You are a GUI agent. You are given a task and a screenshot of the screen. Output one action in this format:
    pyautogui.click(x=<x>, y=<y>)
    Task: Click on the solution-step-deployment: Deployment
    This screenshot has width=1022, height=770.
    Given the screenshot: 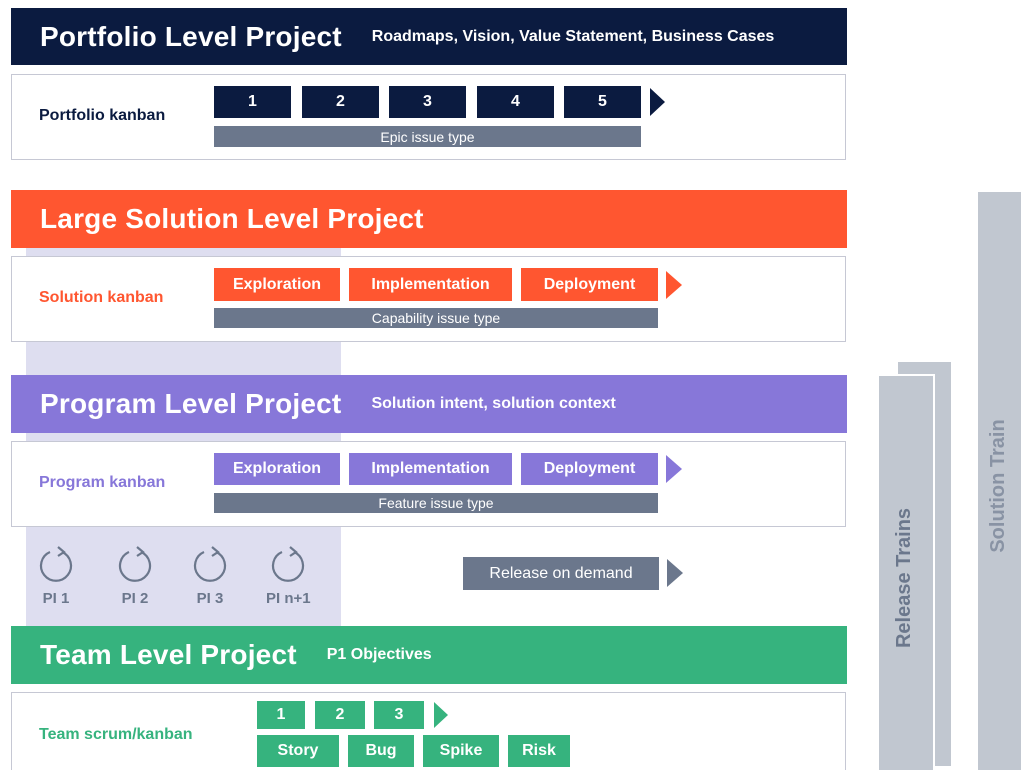 What is the action you would take?
    pyautogui.click(x=589, y=284)
    